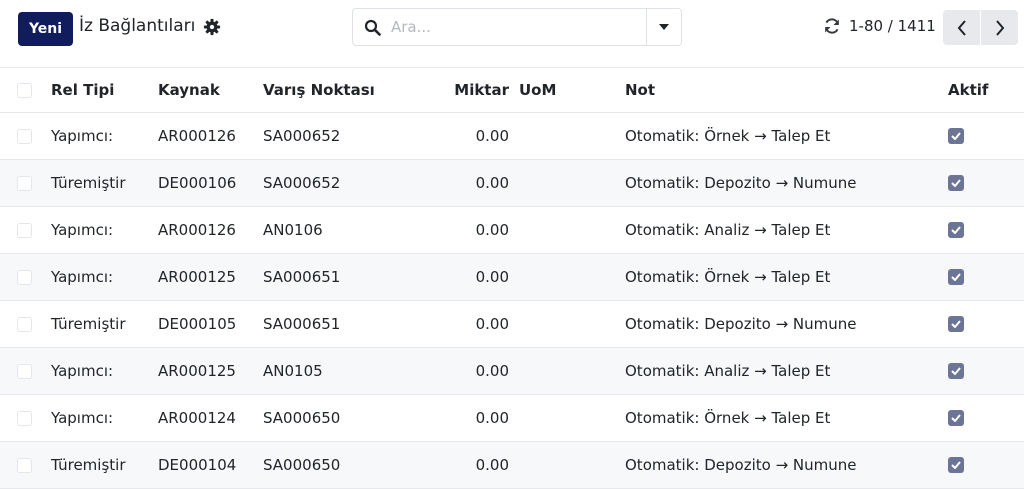 Image resolution: width=1024 pixels, height=489 pixels. Describe the element at coordinates (197, 465) in the screenshot. I see `cell-source: DE000104` at that location.